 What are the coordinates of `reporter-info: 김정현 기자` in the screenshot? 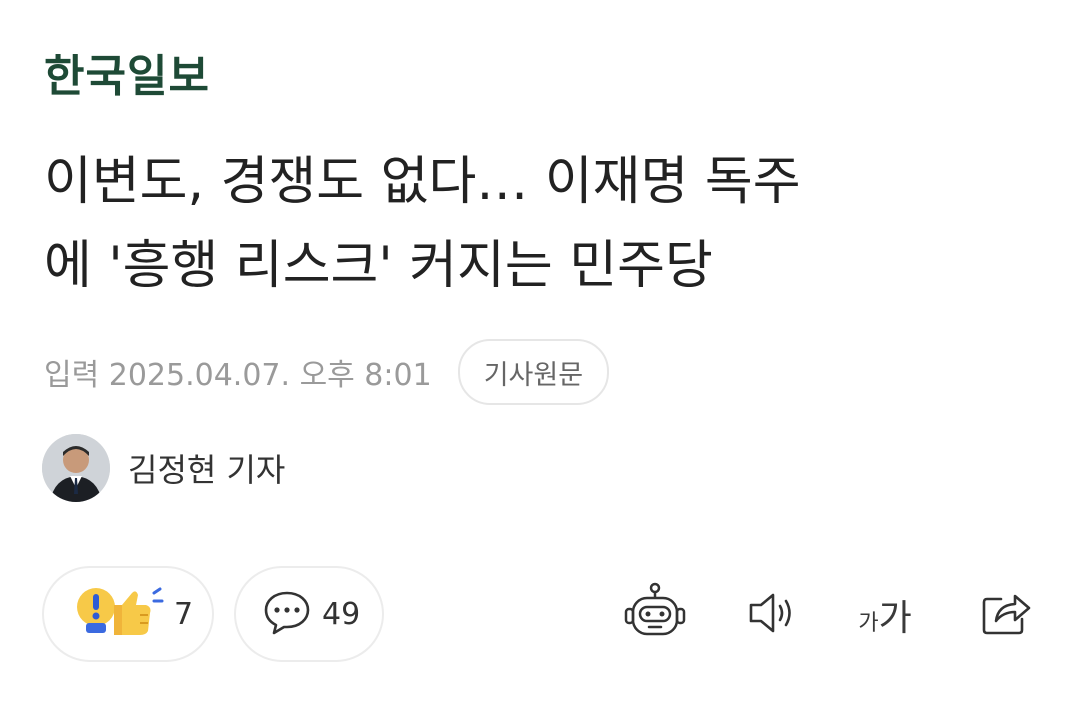 It's located at (163, 468).